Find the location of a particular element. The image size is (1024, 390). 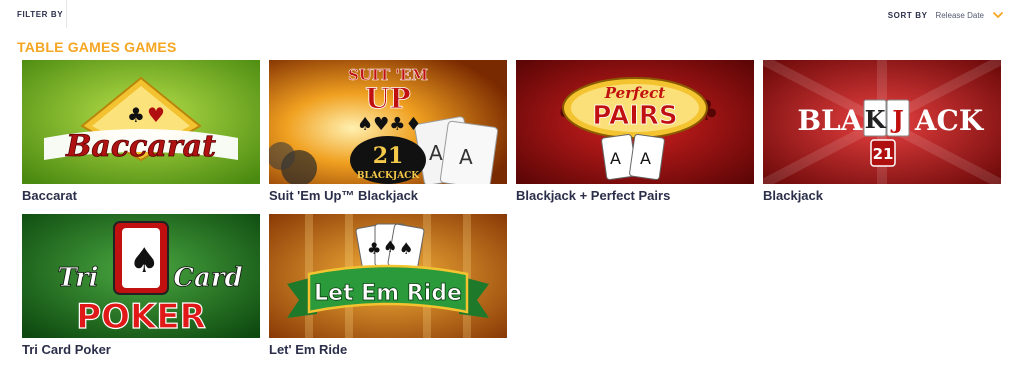

sort-label: SORT BY is located at coordinates (907, 15).